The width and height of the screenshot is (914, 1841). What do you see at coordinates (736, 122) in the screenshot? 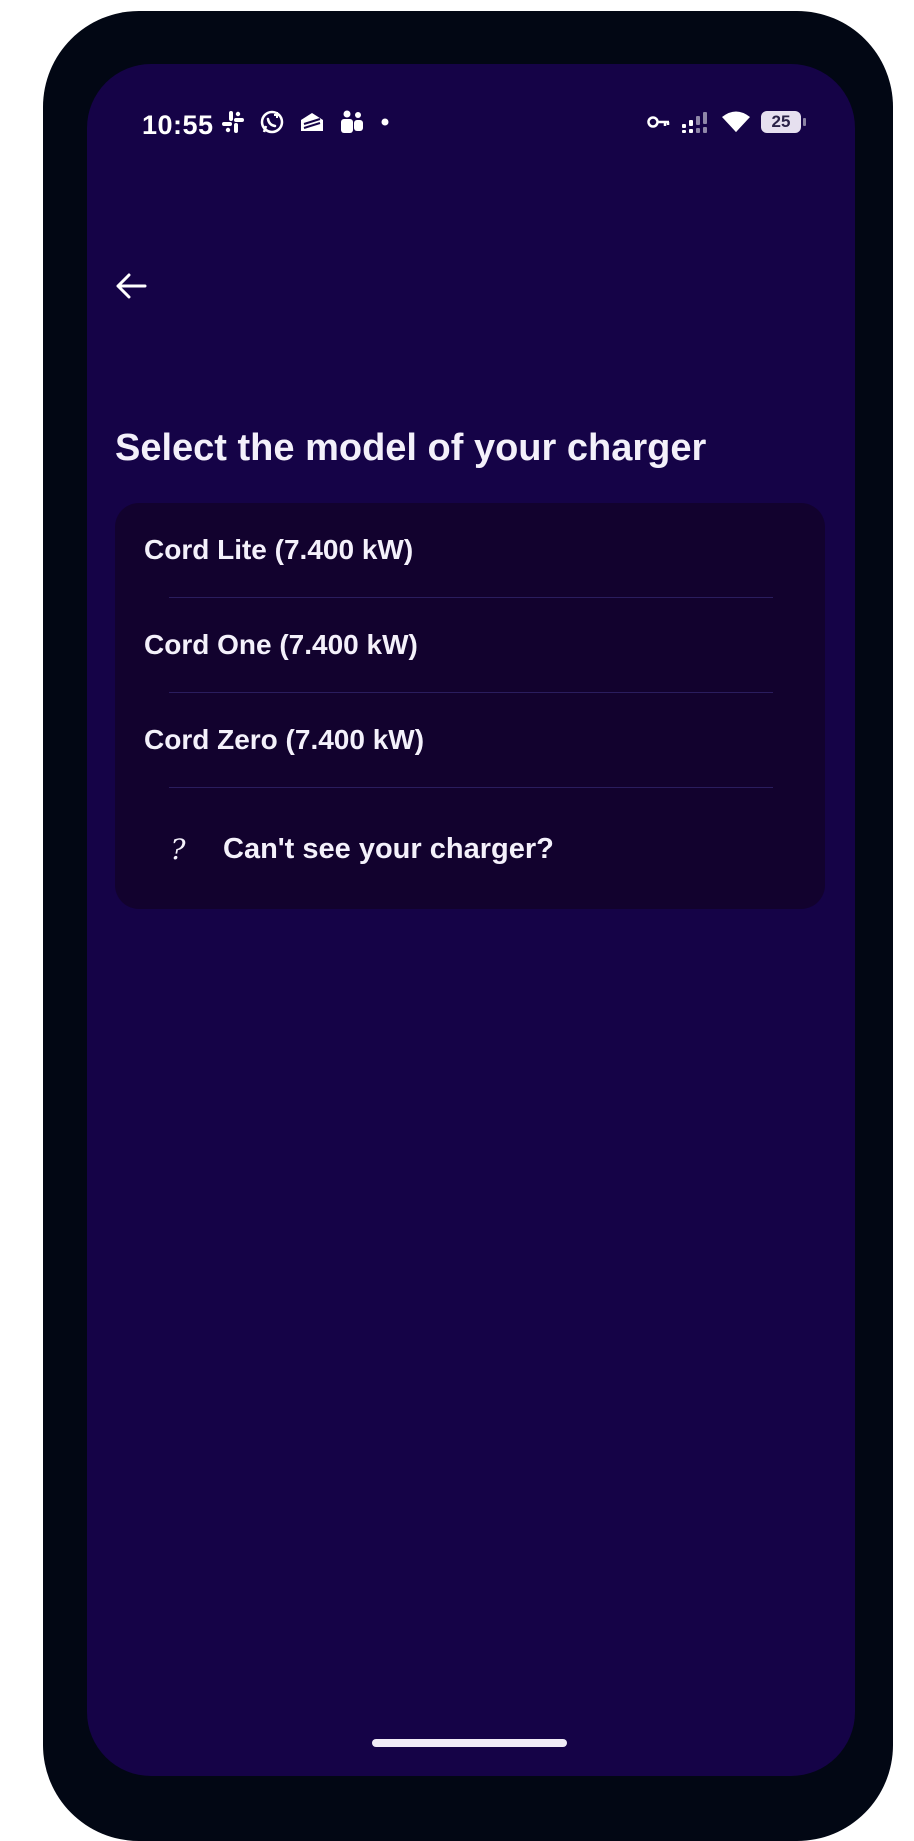
I see `wifi-icon` at bounding box center [736, 122].